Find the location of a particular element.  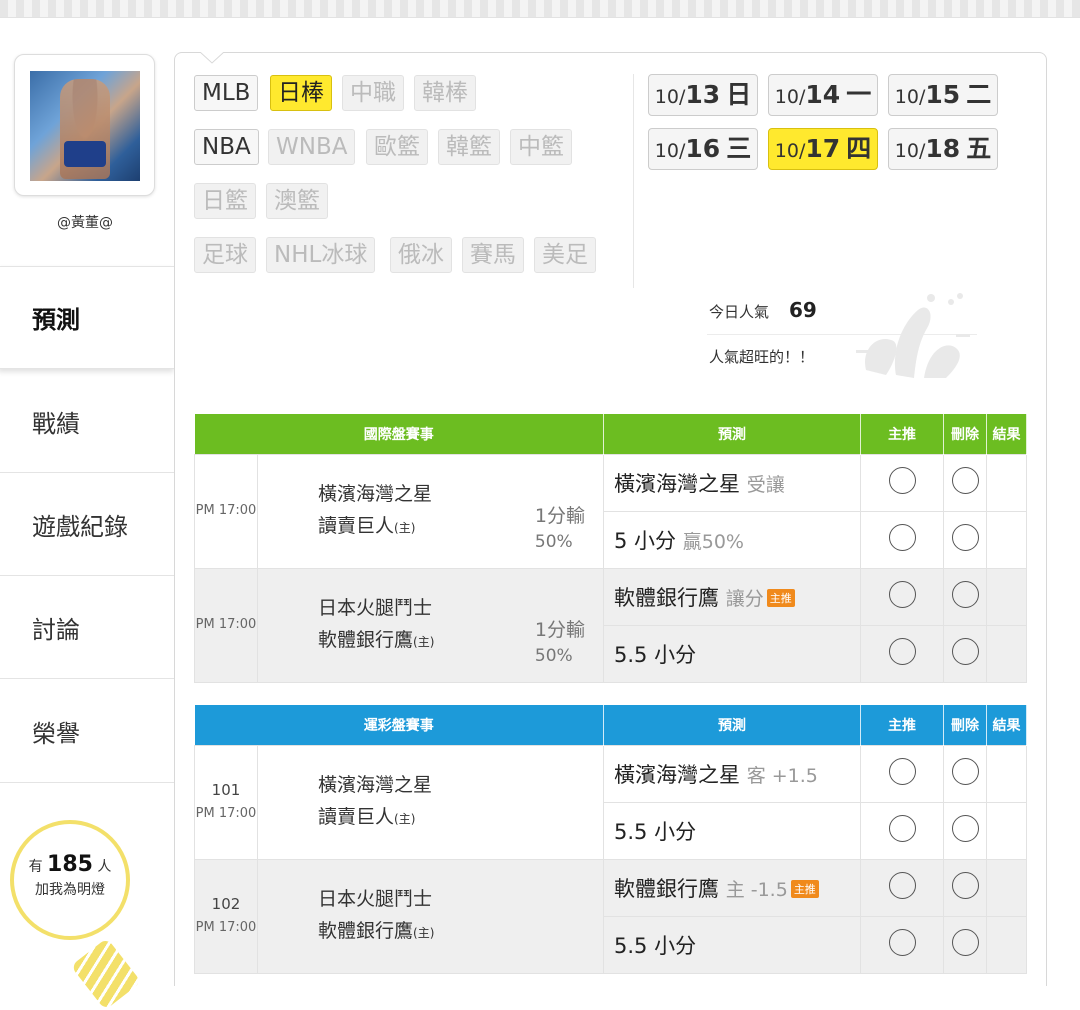

nav-item-game-log: 遊戲紀錄 is located at coordinates (88, 524).